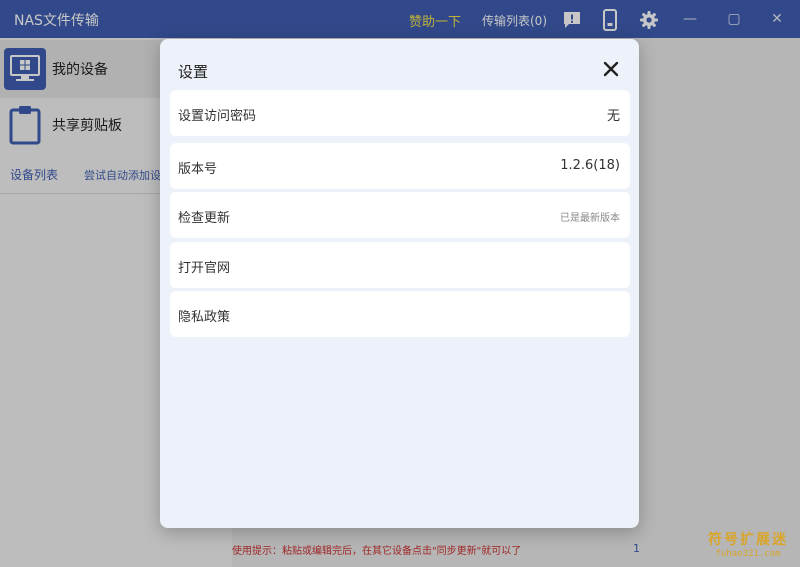  I want to click on setting-value: 已是最新版本, so click(590, 218).